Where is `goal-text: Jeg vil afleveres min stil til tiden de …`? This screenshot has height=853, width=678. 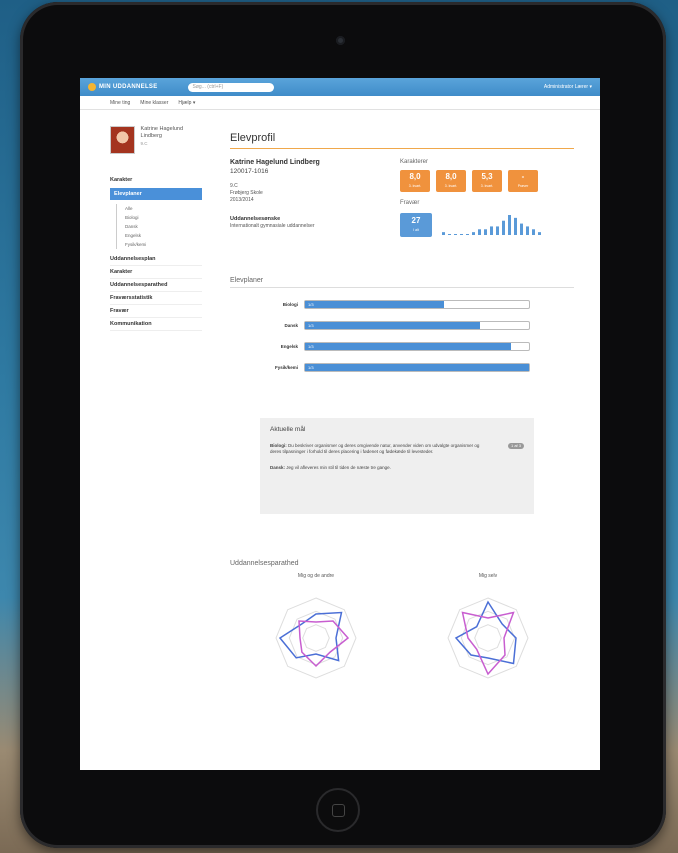 goal-text: Jeg vil afleveres min stil til tiden de … is located at coordinates (338, 467).